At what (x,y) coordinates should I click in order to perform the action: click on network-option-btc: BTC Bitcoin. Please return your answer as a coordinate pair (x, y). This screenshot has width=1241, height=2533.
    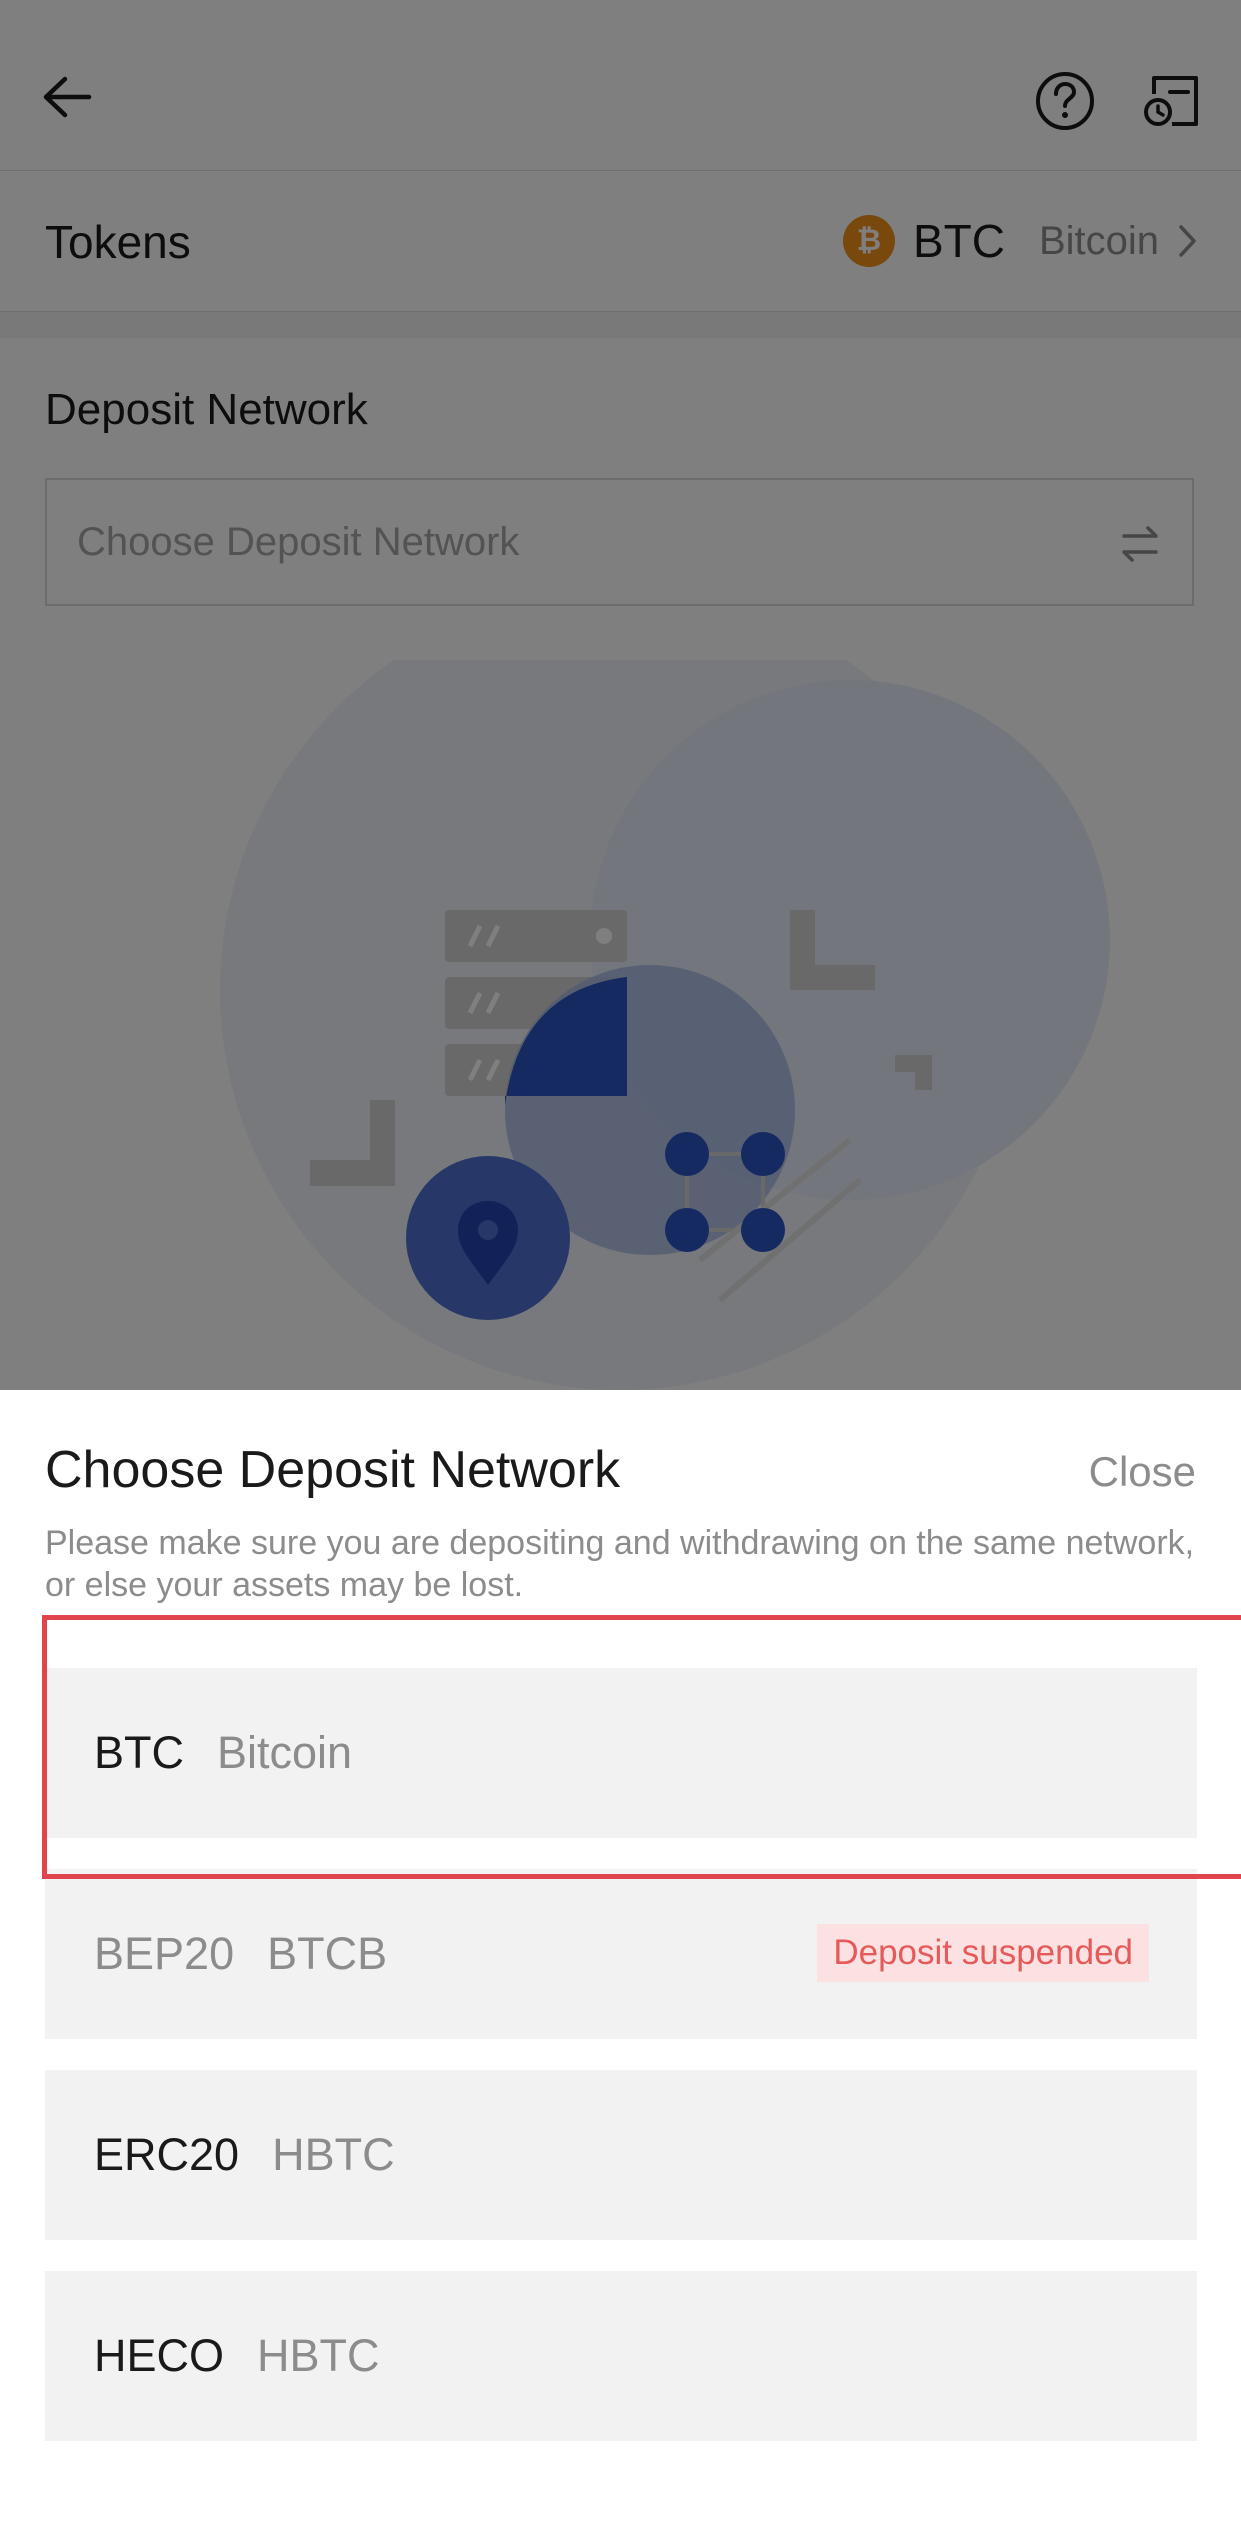
    Looking at the image, I should click on (621, 1753).